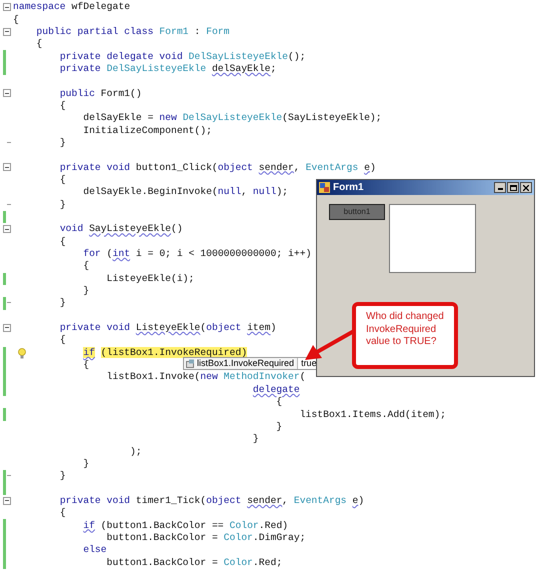  What do you see at coordinates (167, 328) in the screenshot?
I see `code-line: private void ListeyeEkle(object item)` at bounding box center [167, 328].